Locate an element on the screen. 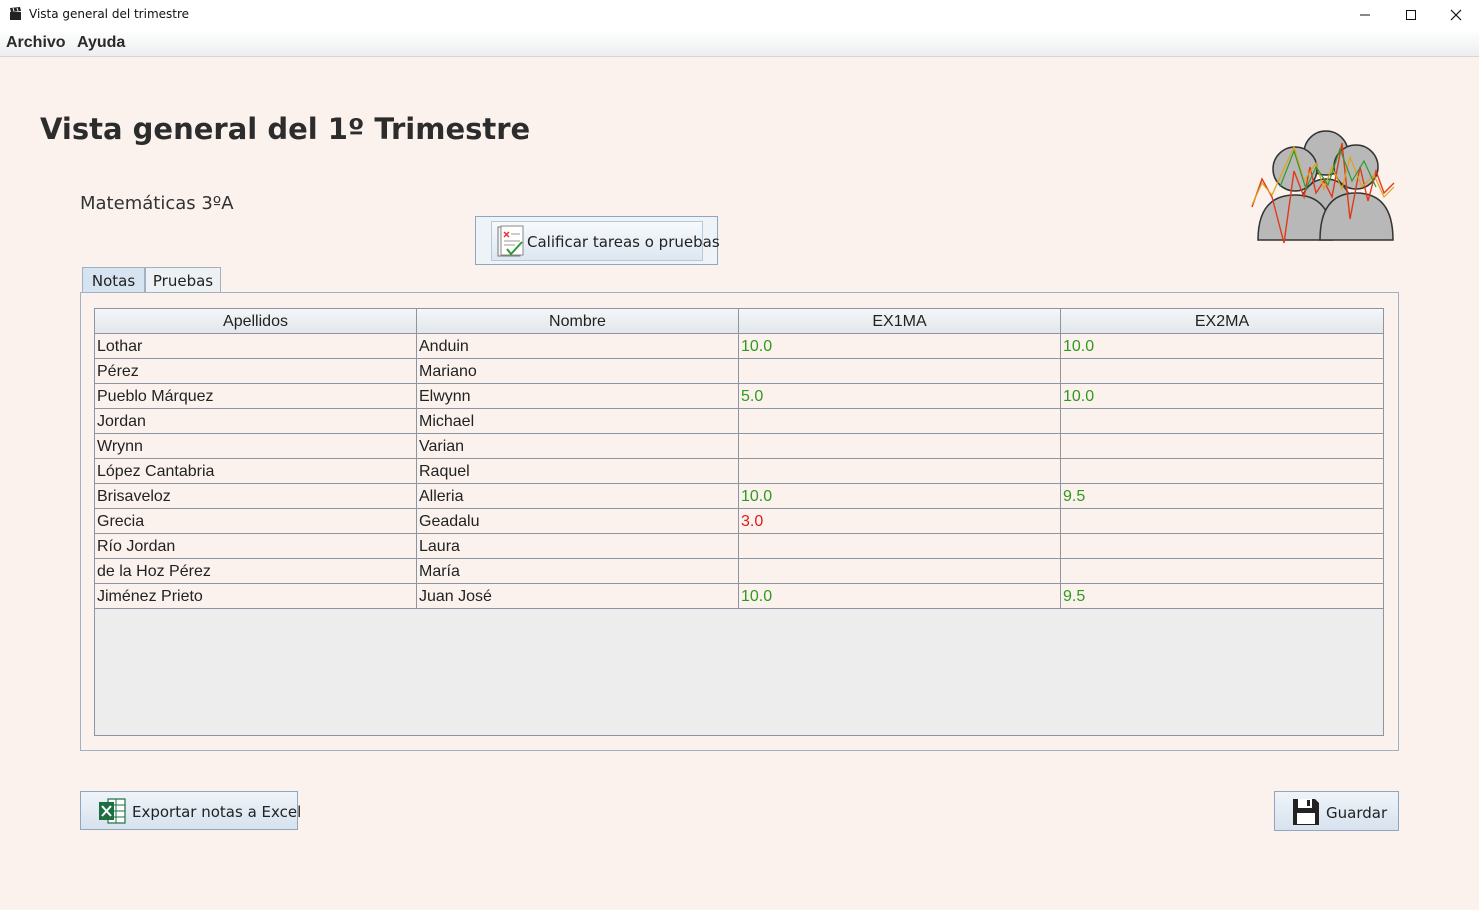 The height and width of the screenshot is (910, 1479). table-cell-ex1: 3.0 is located at coordinates (900, 521).